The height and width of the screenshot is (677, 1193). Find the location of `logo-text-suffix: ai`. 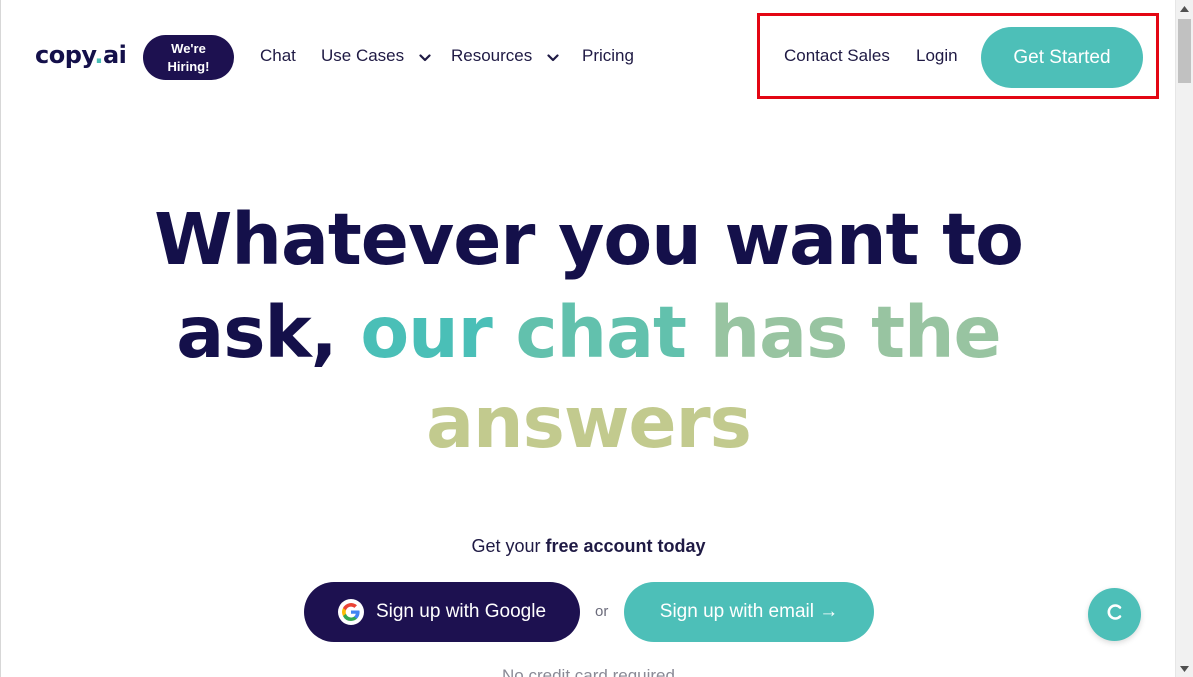

logo-text-suffix: ai is located at coordinates (114, 55).